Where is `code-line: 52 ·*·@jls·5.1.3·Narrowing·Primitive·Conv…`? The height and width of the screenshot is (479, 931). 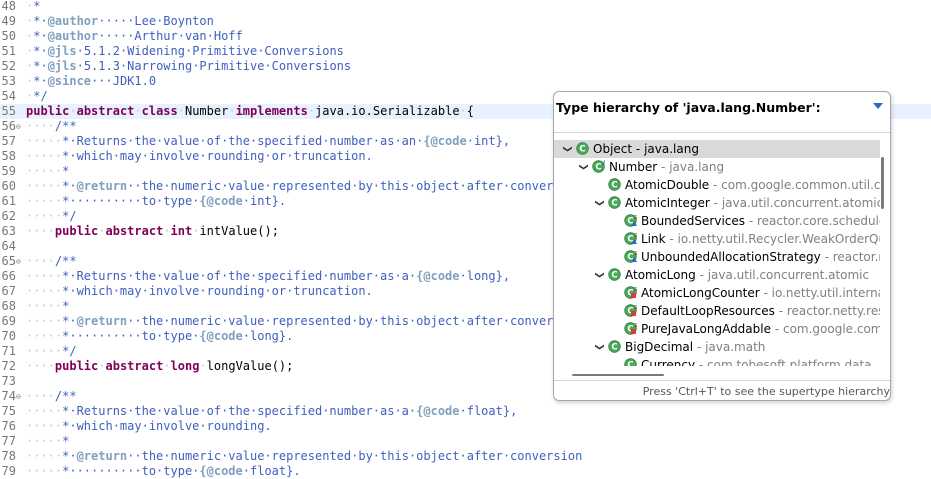 code-line: 52 ·*·@jls·5.1.3·Narrowing·Primitive·Conv… is located at coordinates (465, 66).